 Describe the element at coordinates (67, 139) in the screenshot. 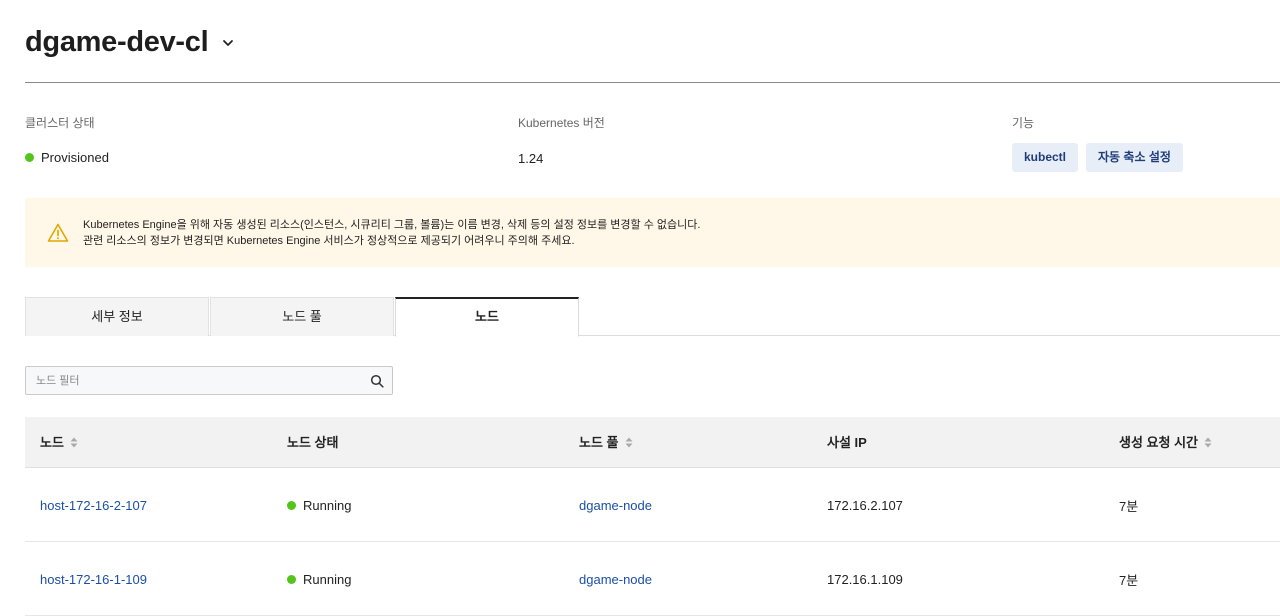

I see `cluster-status-section: 클러스터 상태 Provisioned` at that location.